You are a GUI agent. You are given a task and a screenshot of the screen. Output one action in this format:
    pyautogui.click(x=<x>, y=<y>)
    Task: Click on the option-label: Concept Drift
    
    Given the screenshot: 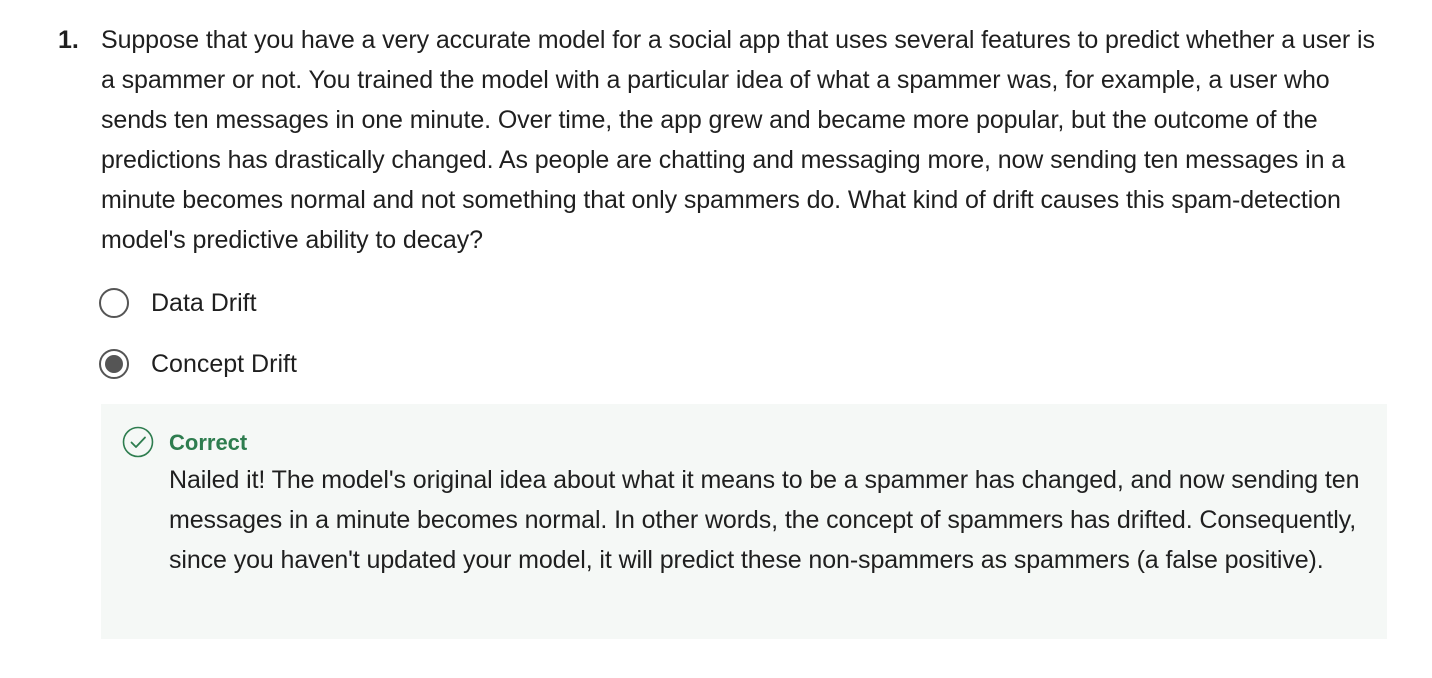 What is the action you would take?
    pyautogui.click(x=224, y=364)
    